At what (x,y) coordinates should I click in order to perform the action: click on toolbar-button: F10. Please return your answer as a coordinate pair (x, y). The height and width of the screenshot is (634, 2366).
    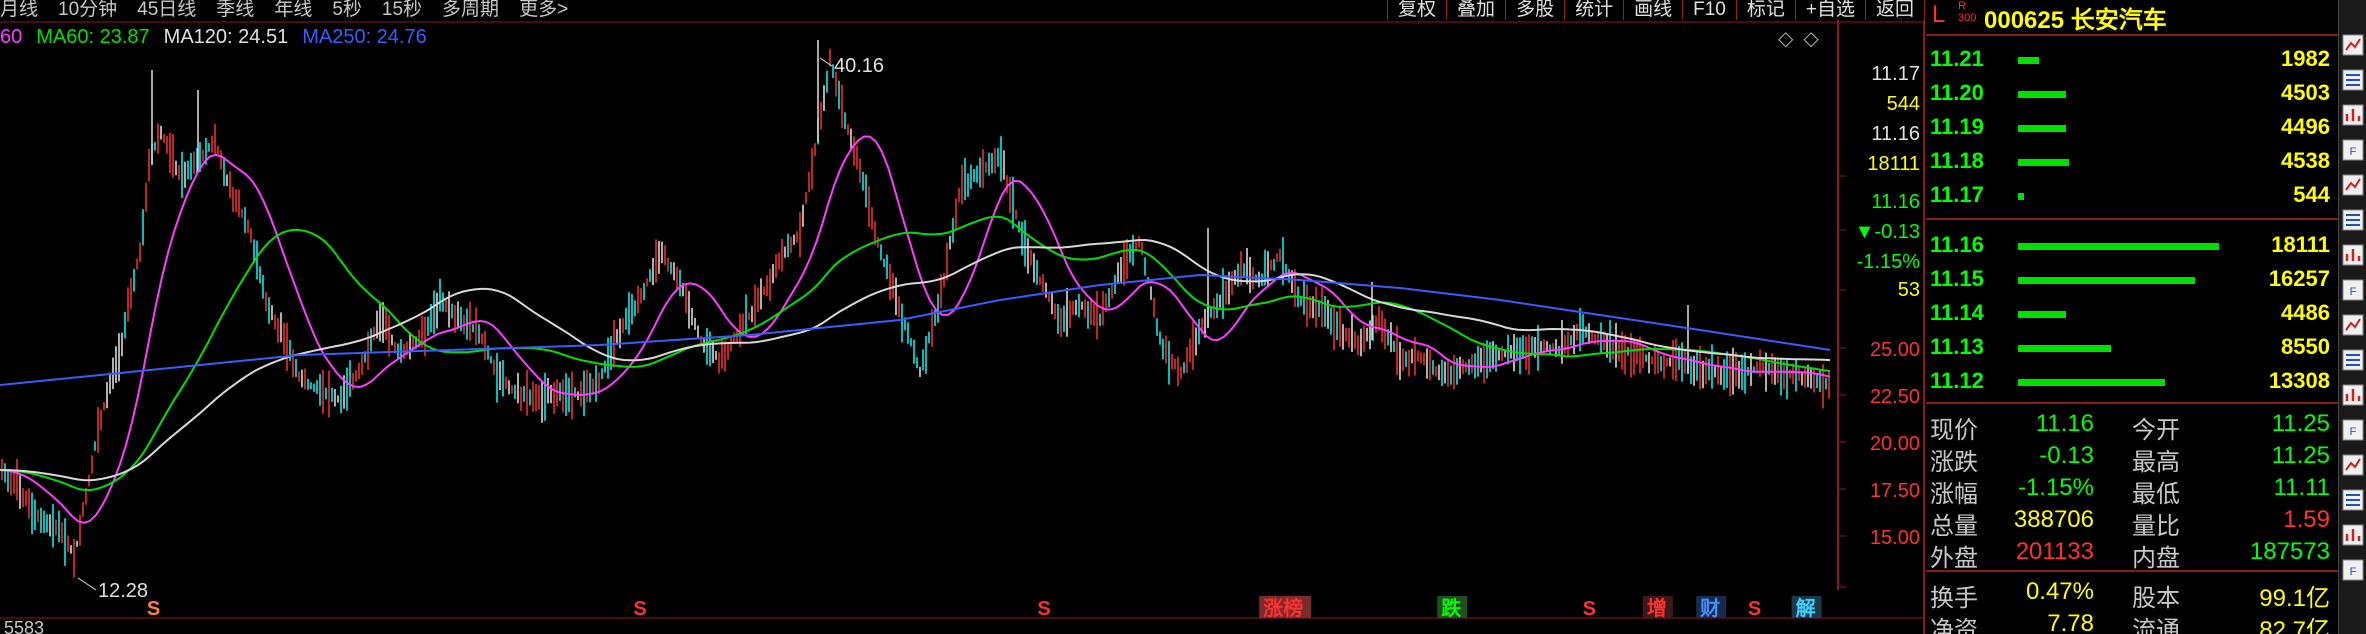
    Looking at the image, I should click on (1709, 10).